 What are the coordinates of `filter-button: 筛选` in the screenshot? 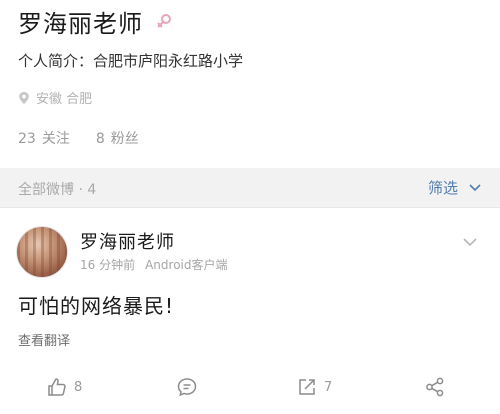 It's located at (455, 187).